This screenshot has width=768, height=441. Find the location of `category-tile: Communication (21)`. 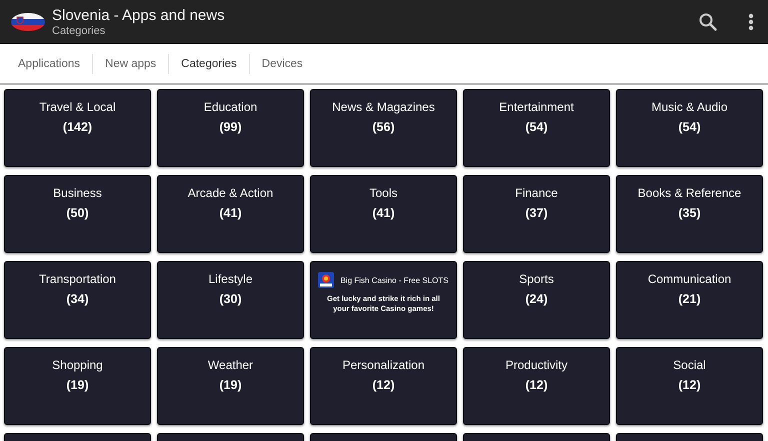

category-tile: Communication (21) is located at coordinates (689, 300).